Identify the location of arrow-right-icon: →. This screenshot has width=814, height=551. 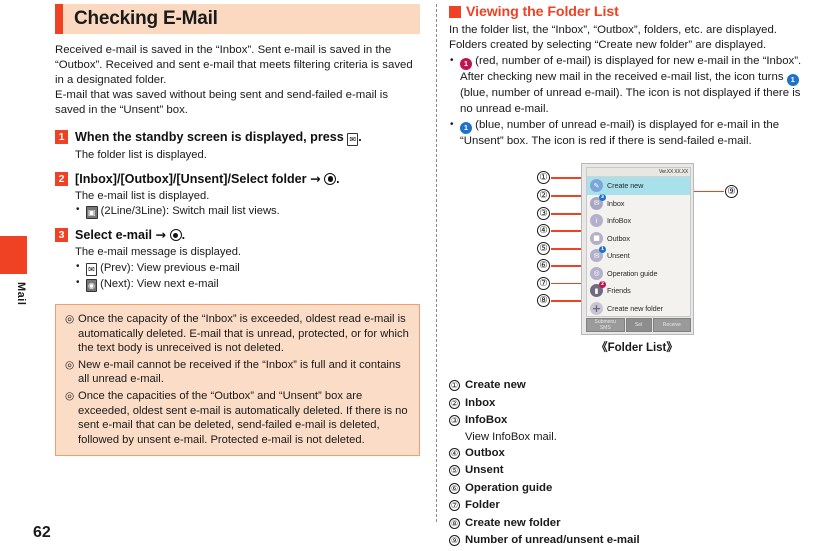
(315, 178).